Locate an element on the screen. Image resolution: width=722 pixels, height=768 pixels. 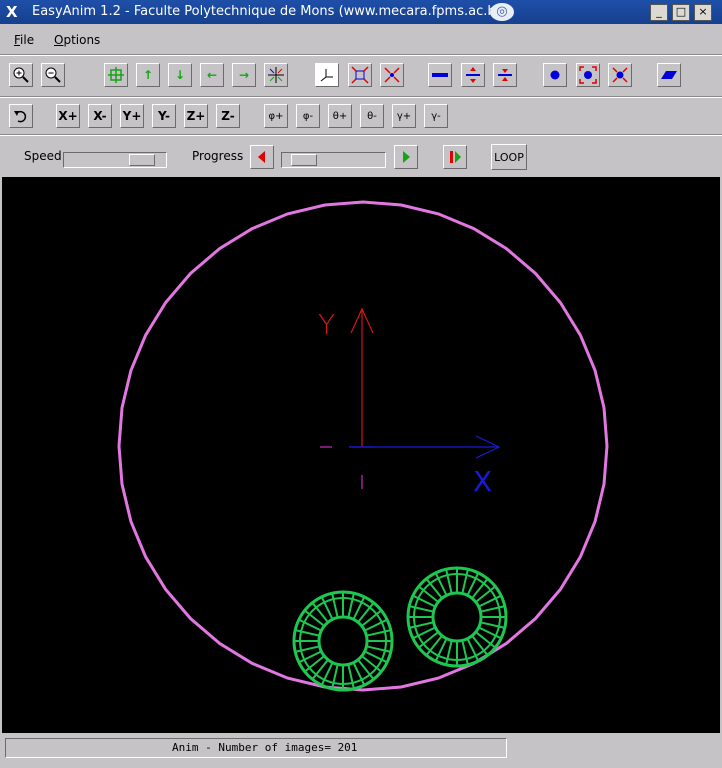
speed-slider-thumb is located at coordinates (142, 160).